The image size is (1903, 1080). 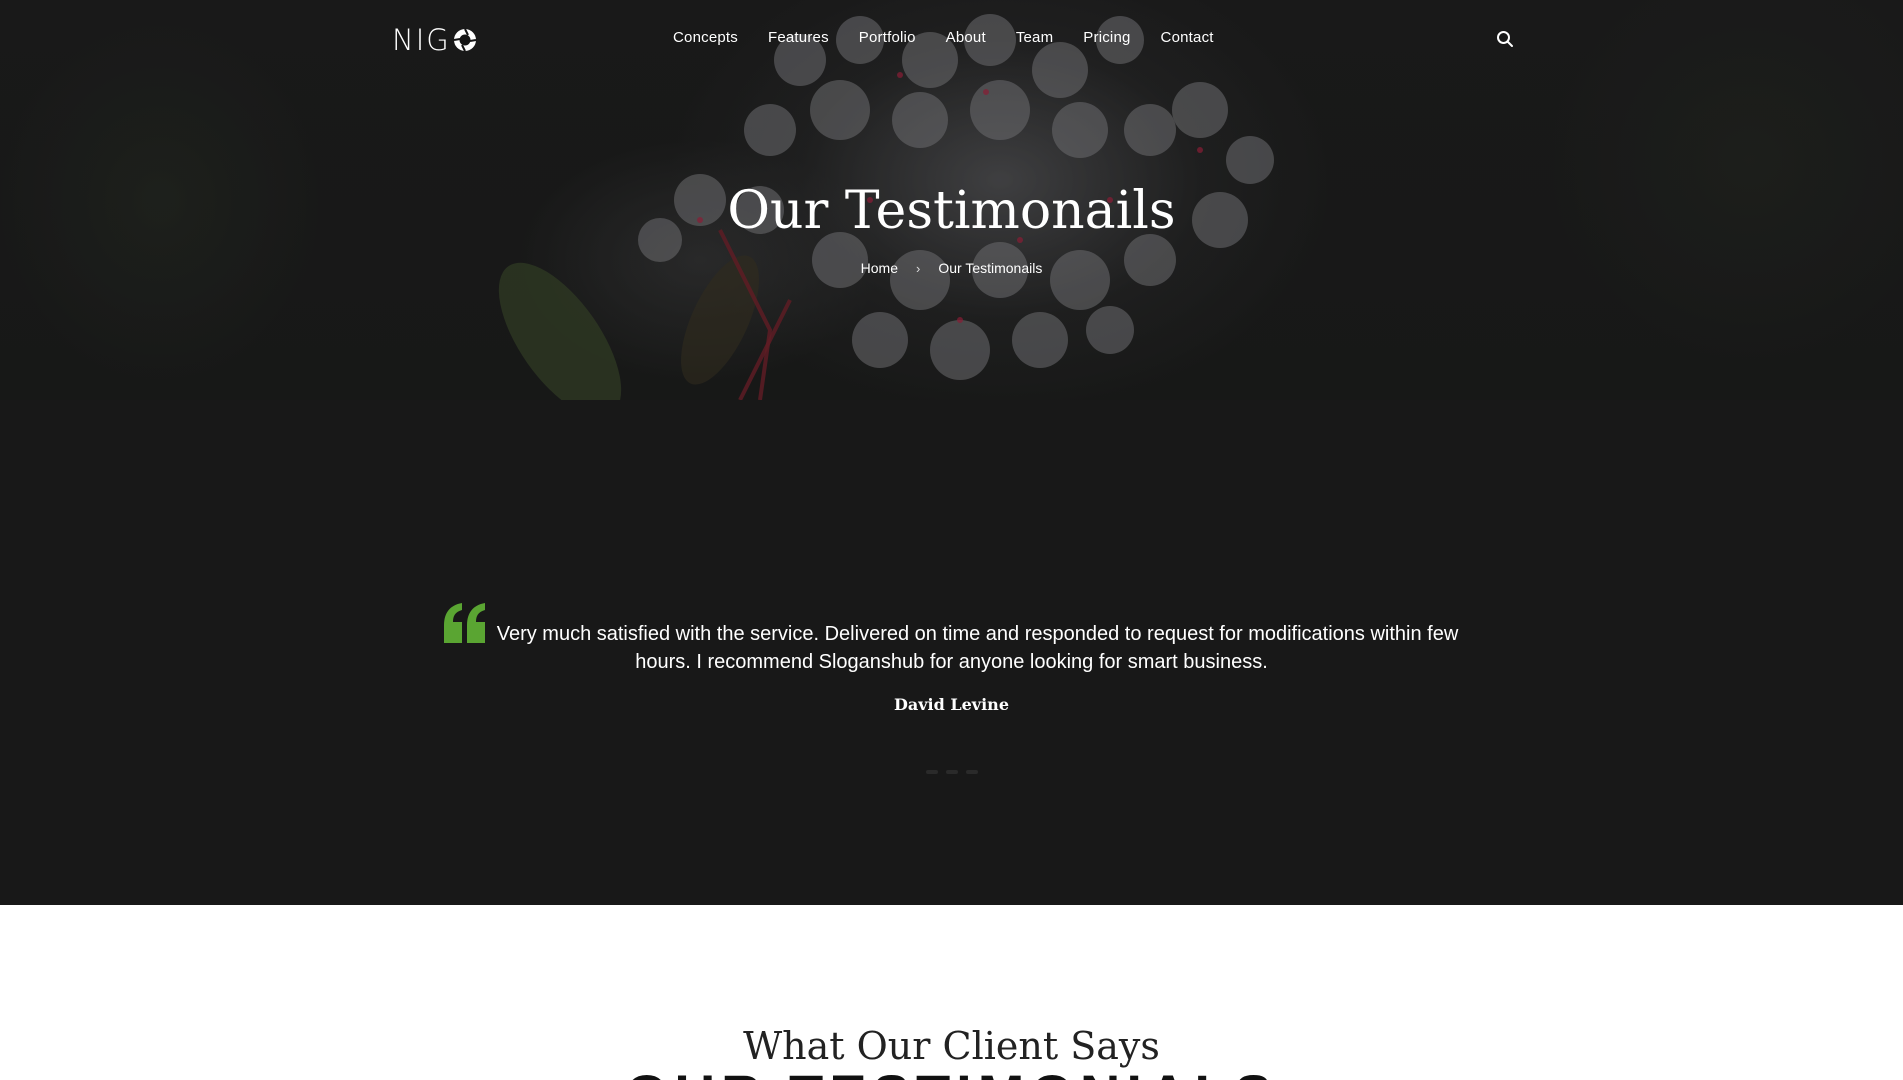 I want to click on nav-item-team: Team, so click(x=1034, y=38).